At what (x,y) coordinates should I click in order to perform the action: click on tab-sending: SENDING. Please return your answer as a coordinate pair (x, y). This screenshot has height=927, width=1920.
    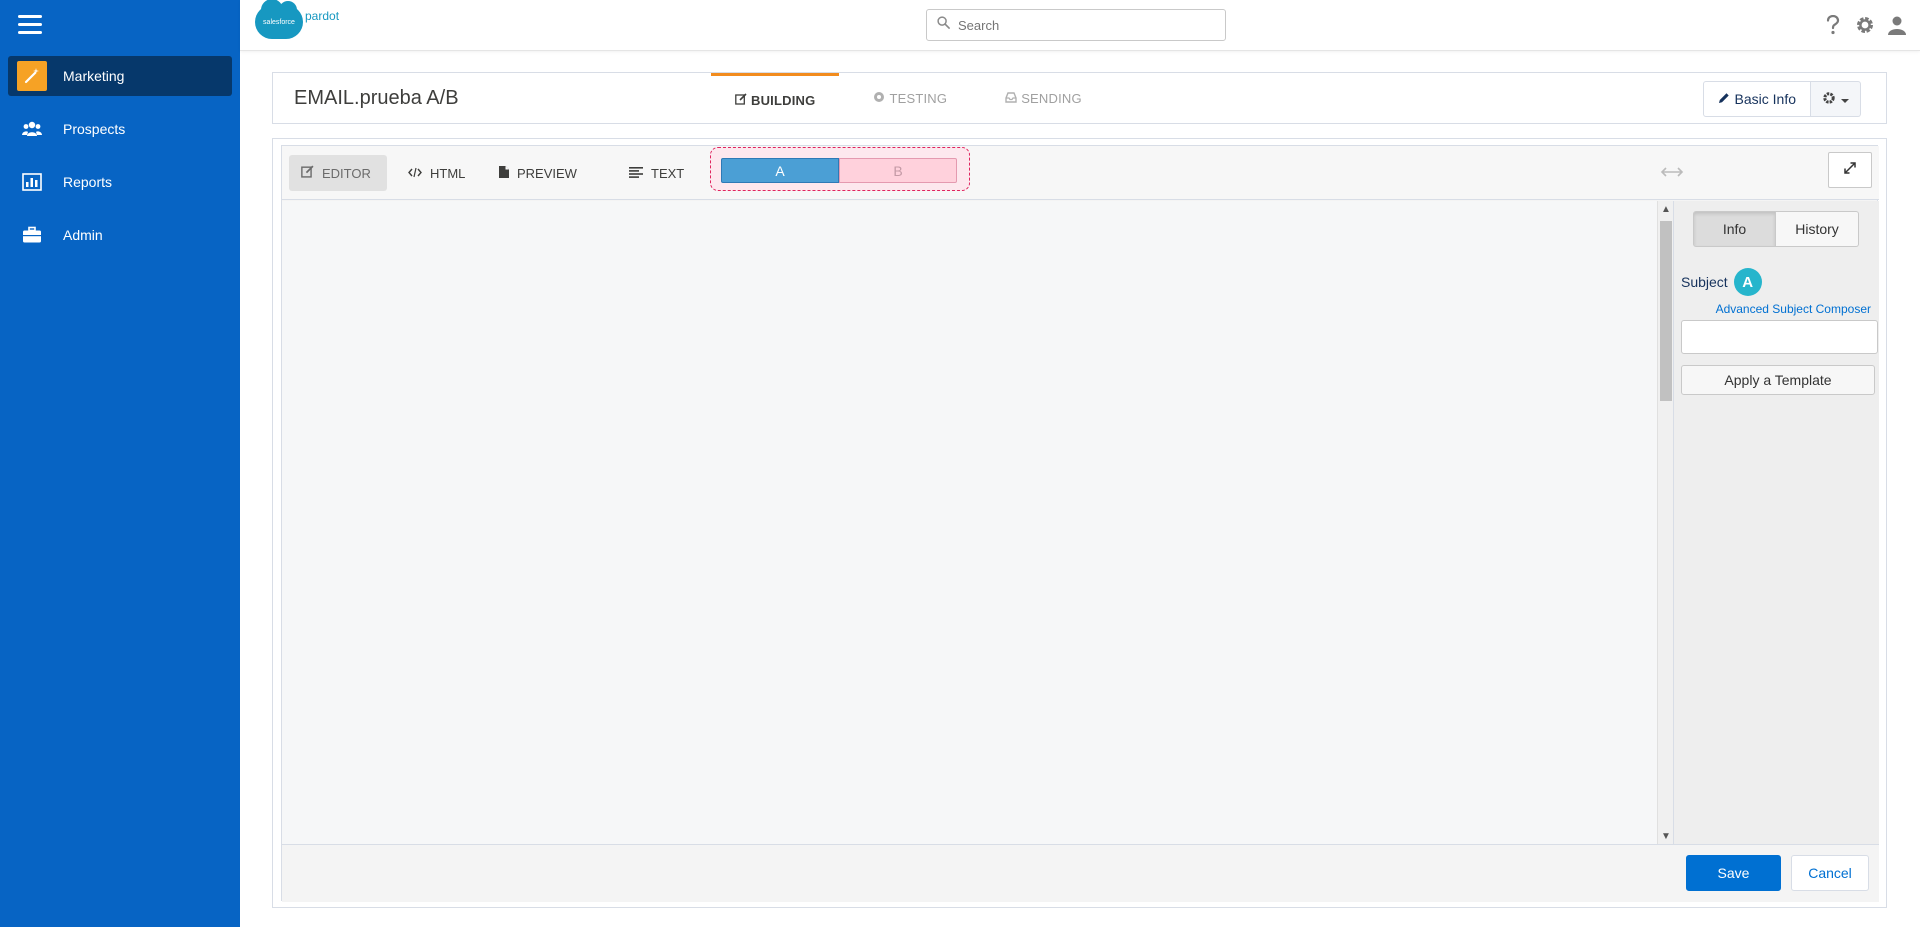
    Looking at the image, I should click on (1043, 98).